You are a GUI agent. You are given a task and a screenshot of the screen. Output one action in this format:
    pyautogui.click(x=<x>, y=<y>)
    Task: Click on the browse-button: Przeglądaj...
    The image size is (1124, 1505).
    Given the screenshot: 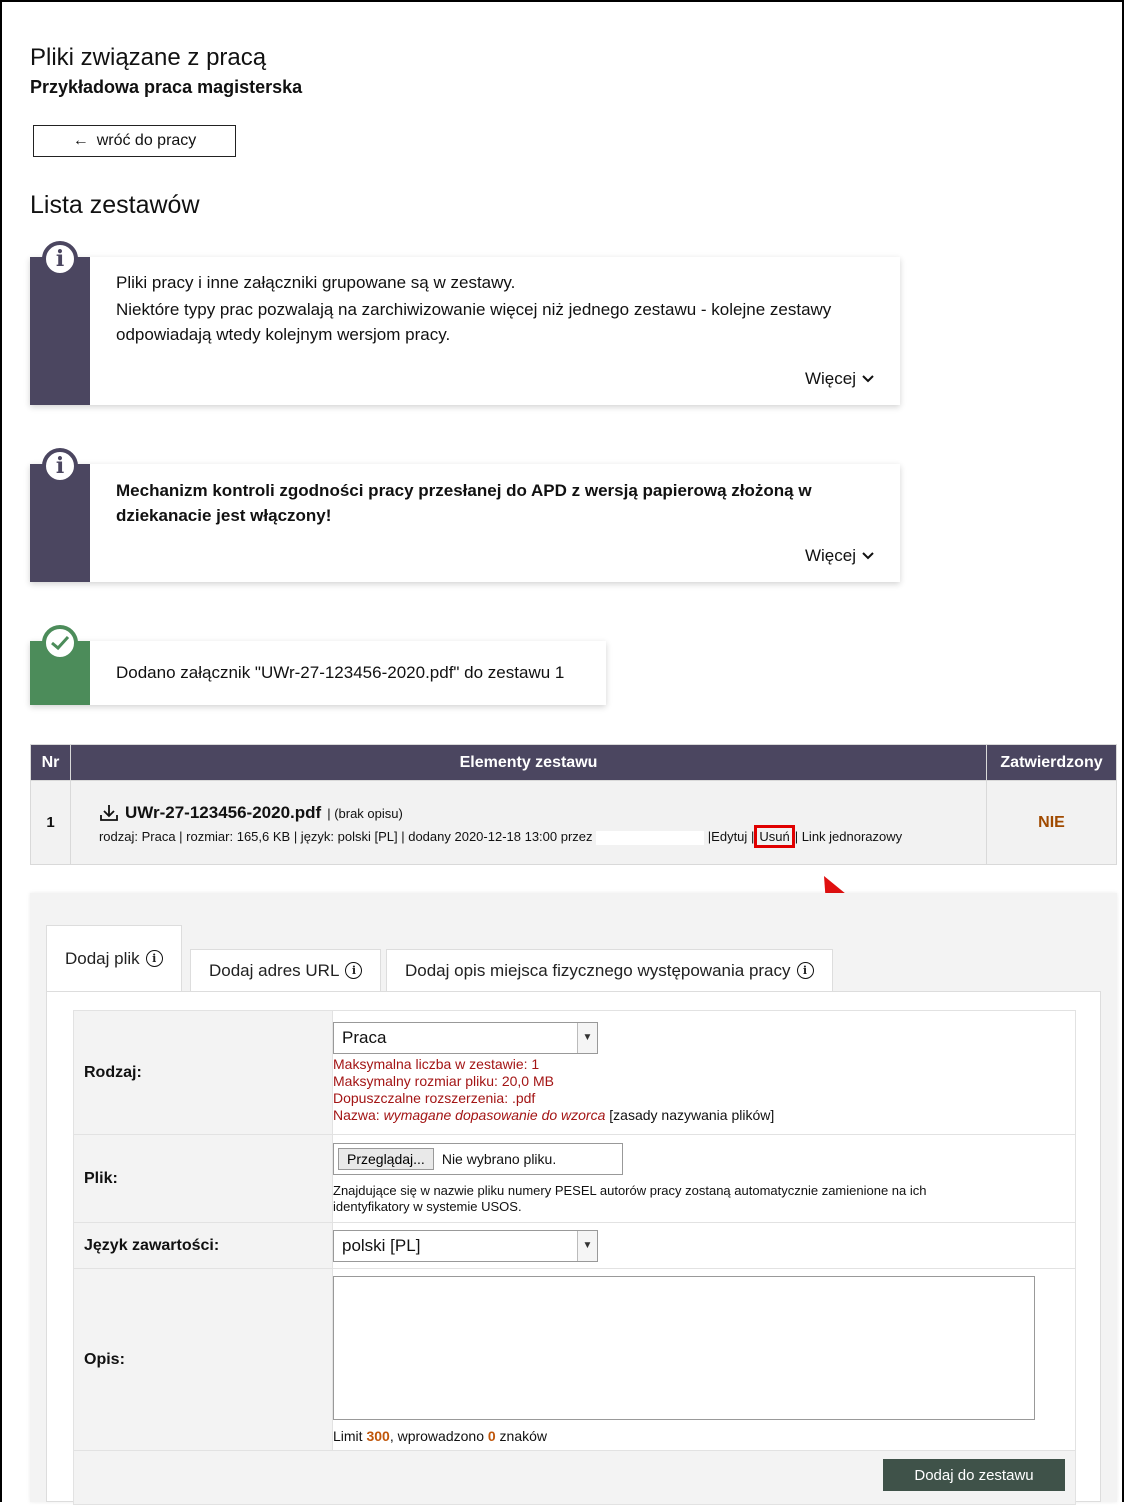 What is the action you would take?
    pyautogui.click(x=386, y=1158)
    